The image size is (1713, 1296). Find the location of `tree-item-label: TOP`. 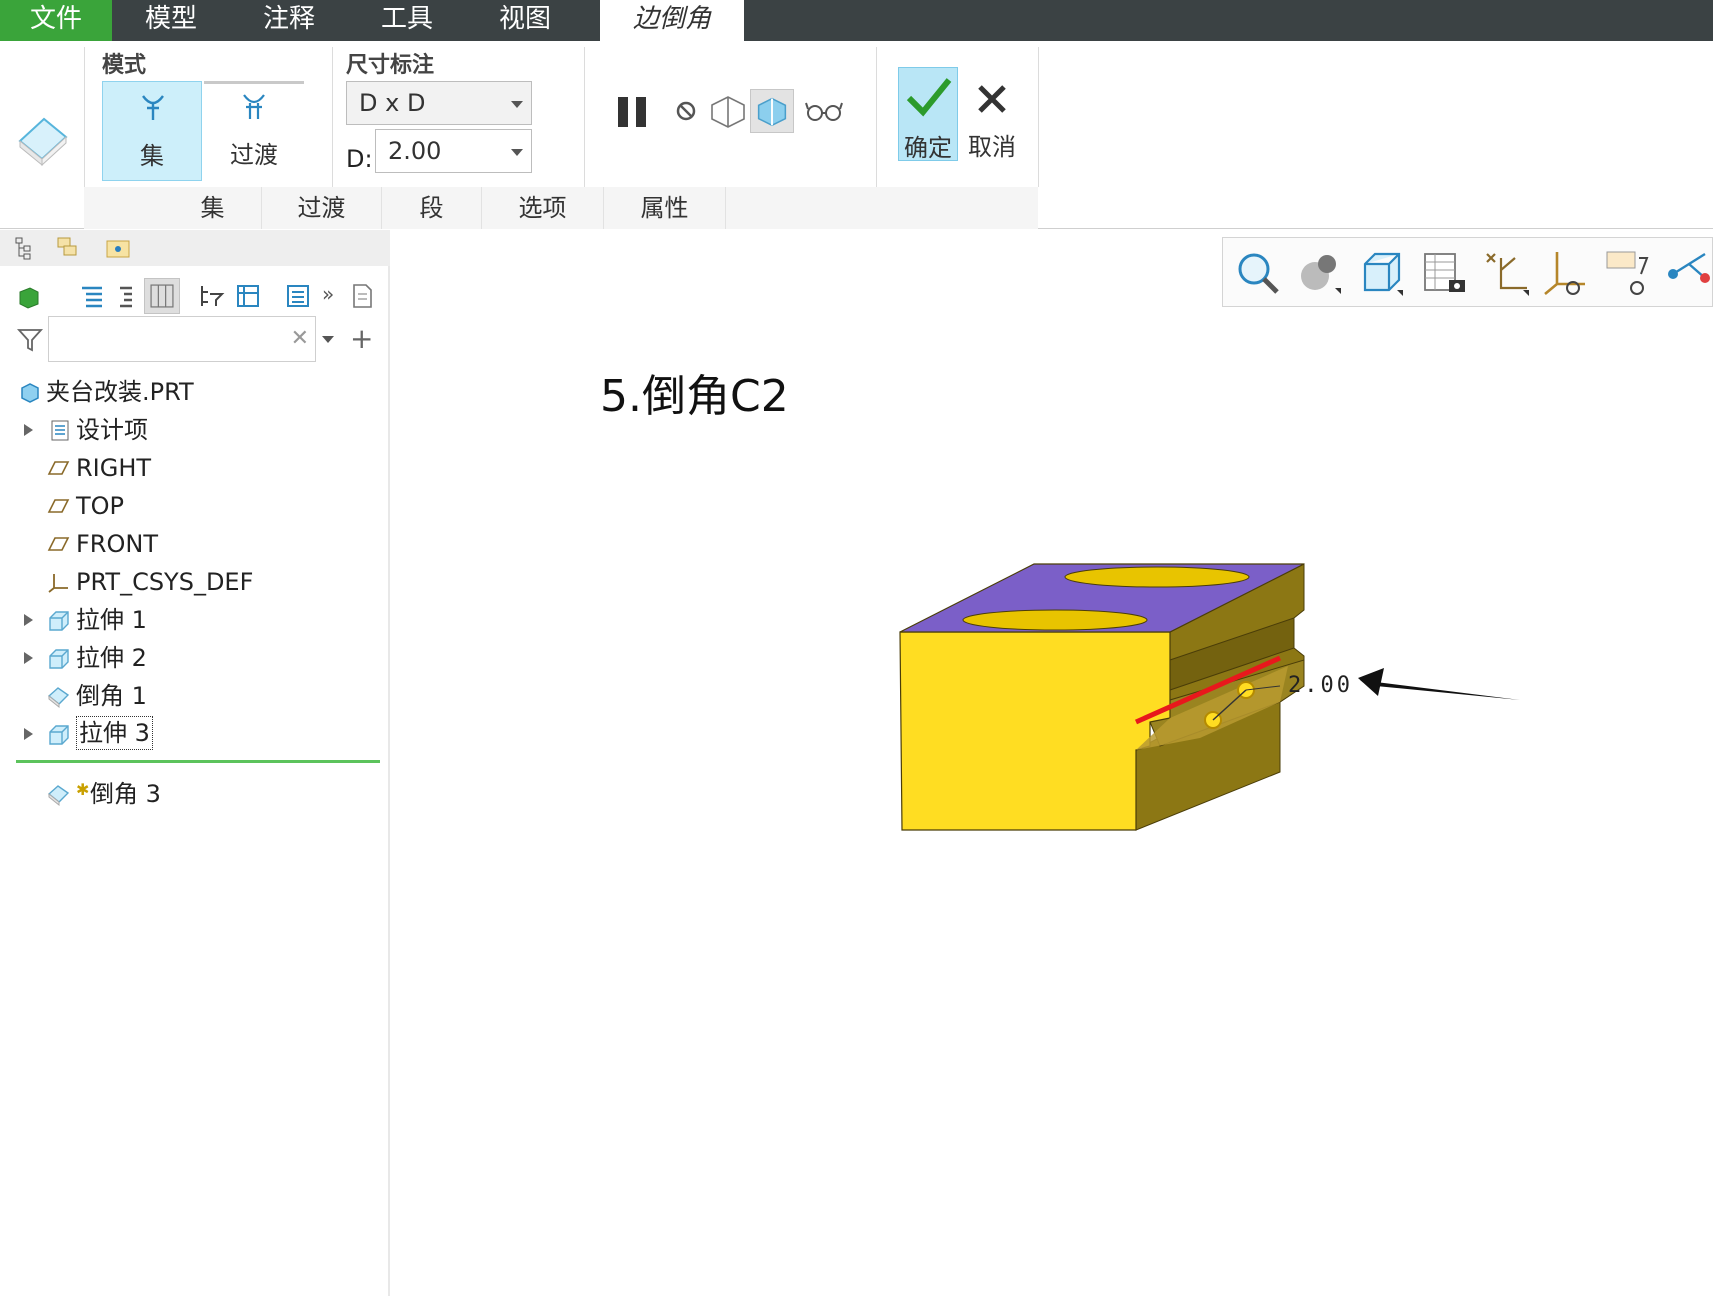

tree-item-label: TOP is located at coordinates (100, 506).